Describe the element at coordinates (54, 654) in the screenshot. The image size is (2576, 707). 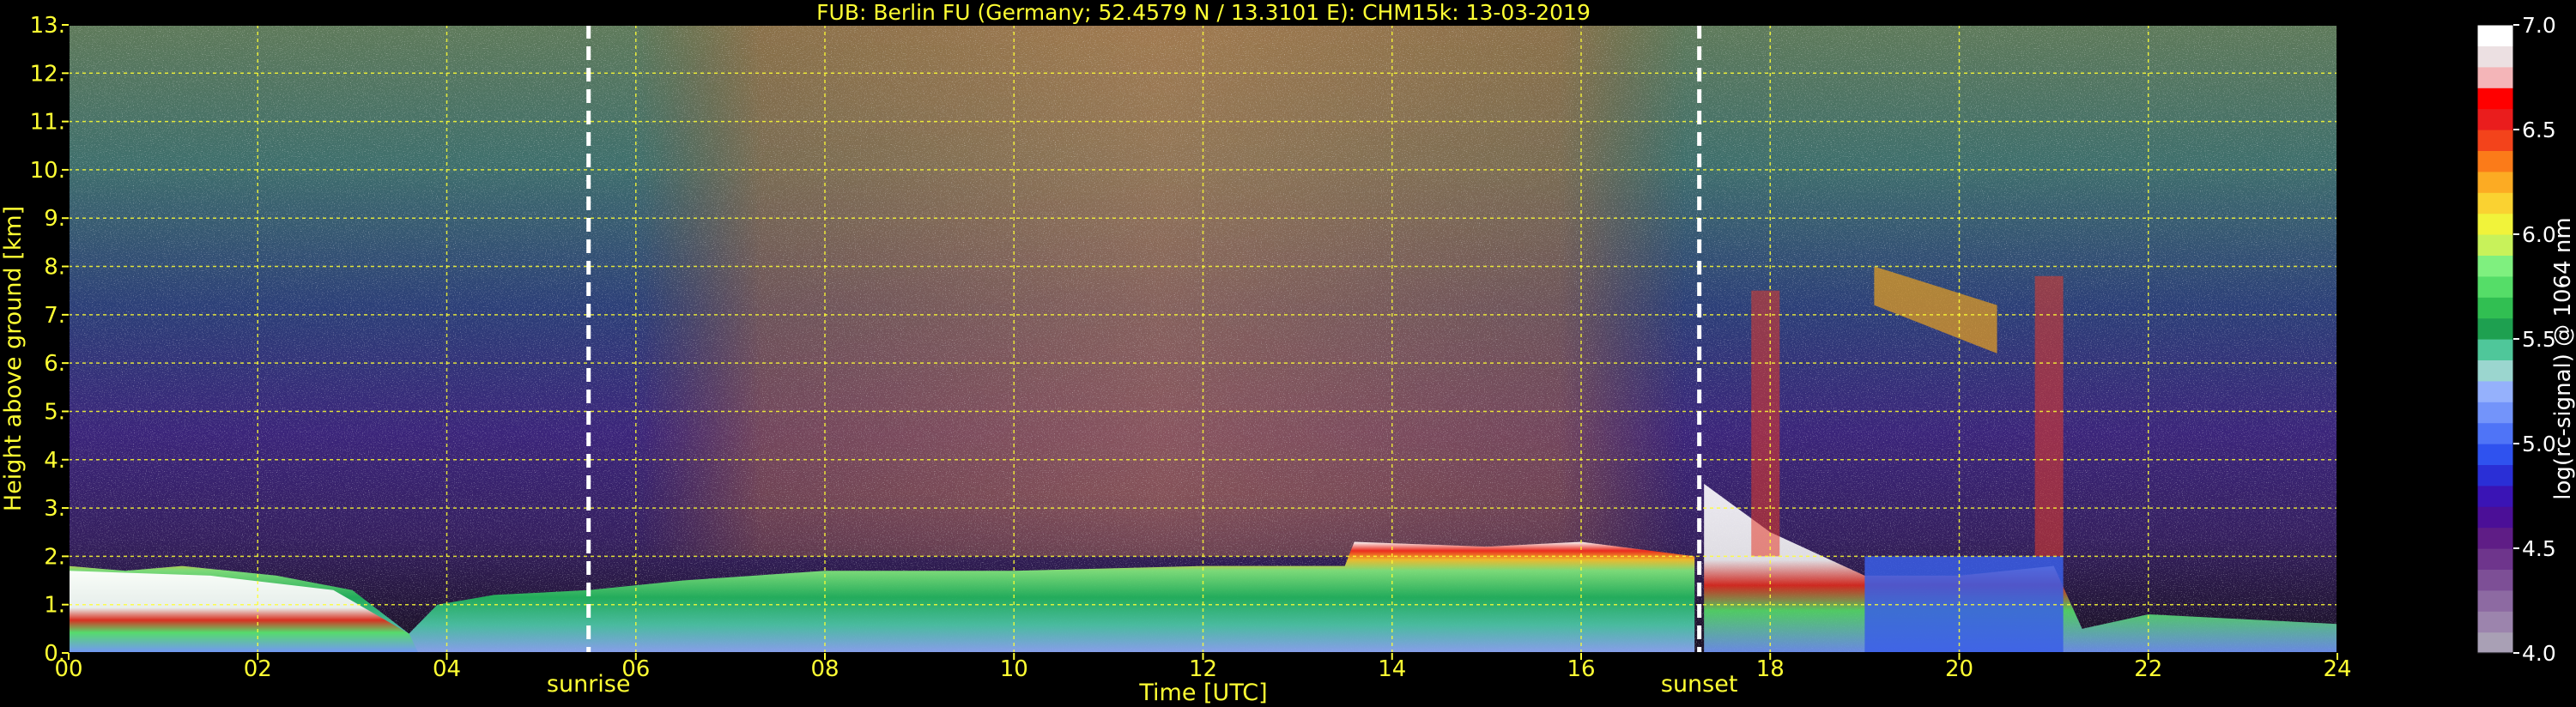
I see `y-tick-label-0: 0.` at that location.